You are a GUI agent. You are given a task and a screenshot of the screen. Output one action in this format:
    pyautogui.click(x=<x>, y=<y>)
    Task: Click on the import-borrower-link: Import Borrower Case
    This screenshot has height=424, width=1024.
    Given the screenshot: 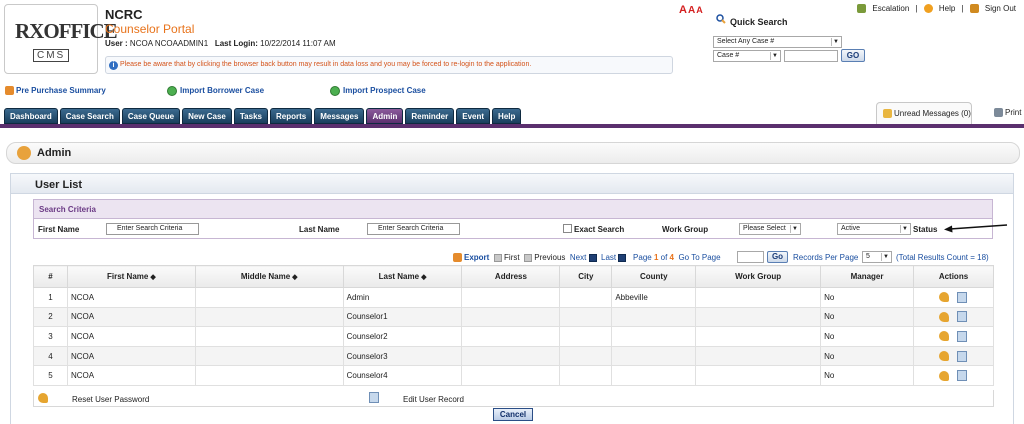 What is the action you would take?
    pyautogui.click(x=215, y=91)
    